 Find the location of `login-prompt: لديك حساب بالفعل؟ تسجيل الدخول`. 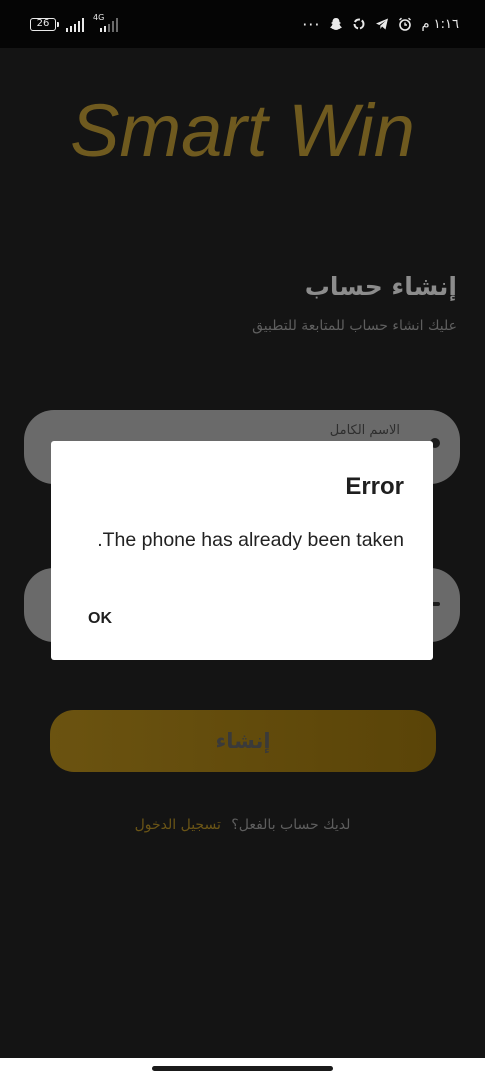

login-prompt: لديك حساب بالفعل؟ تسجيل الدخول is located at coordinates (242, 825).